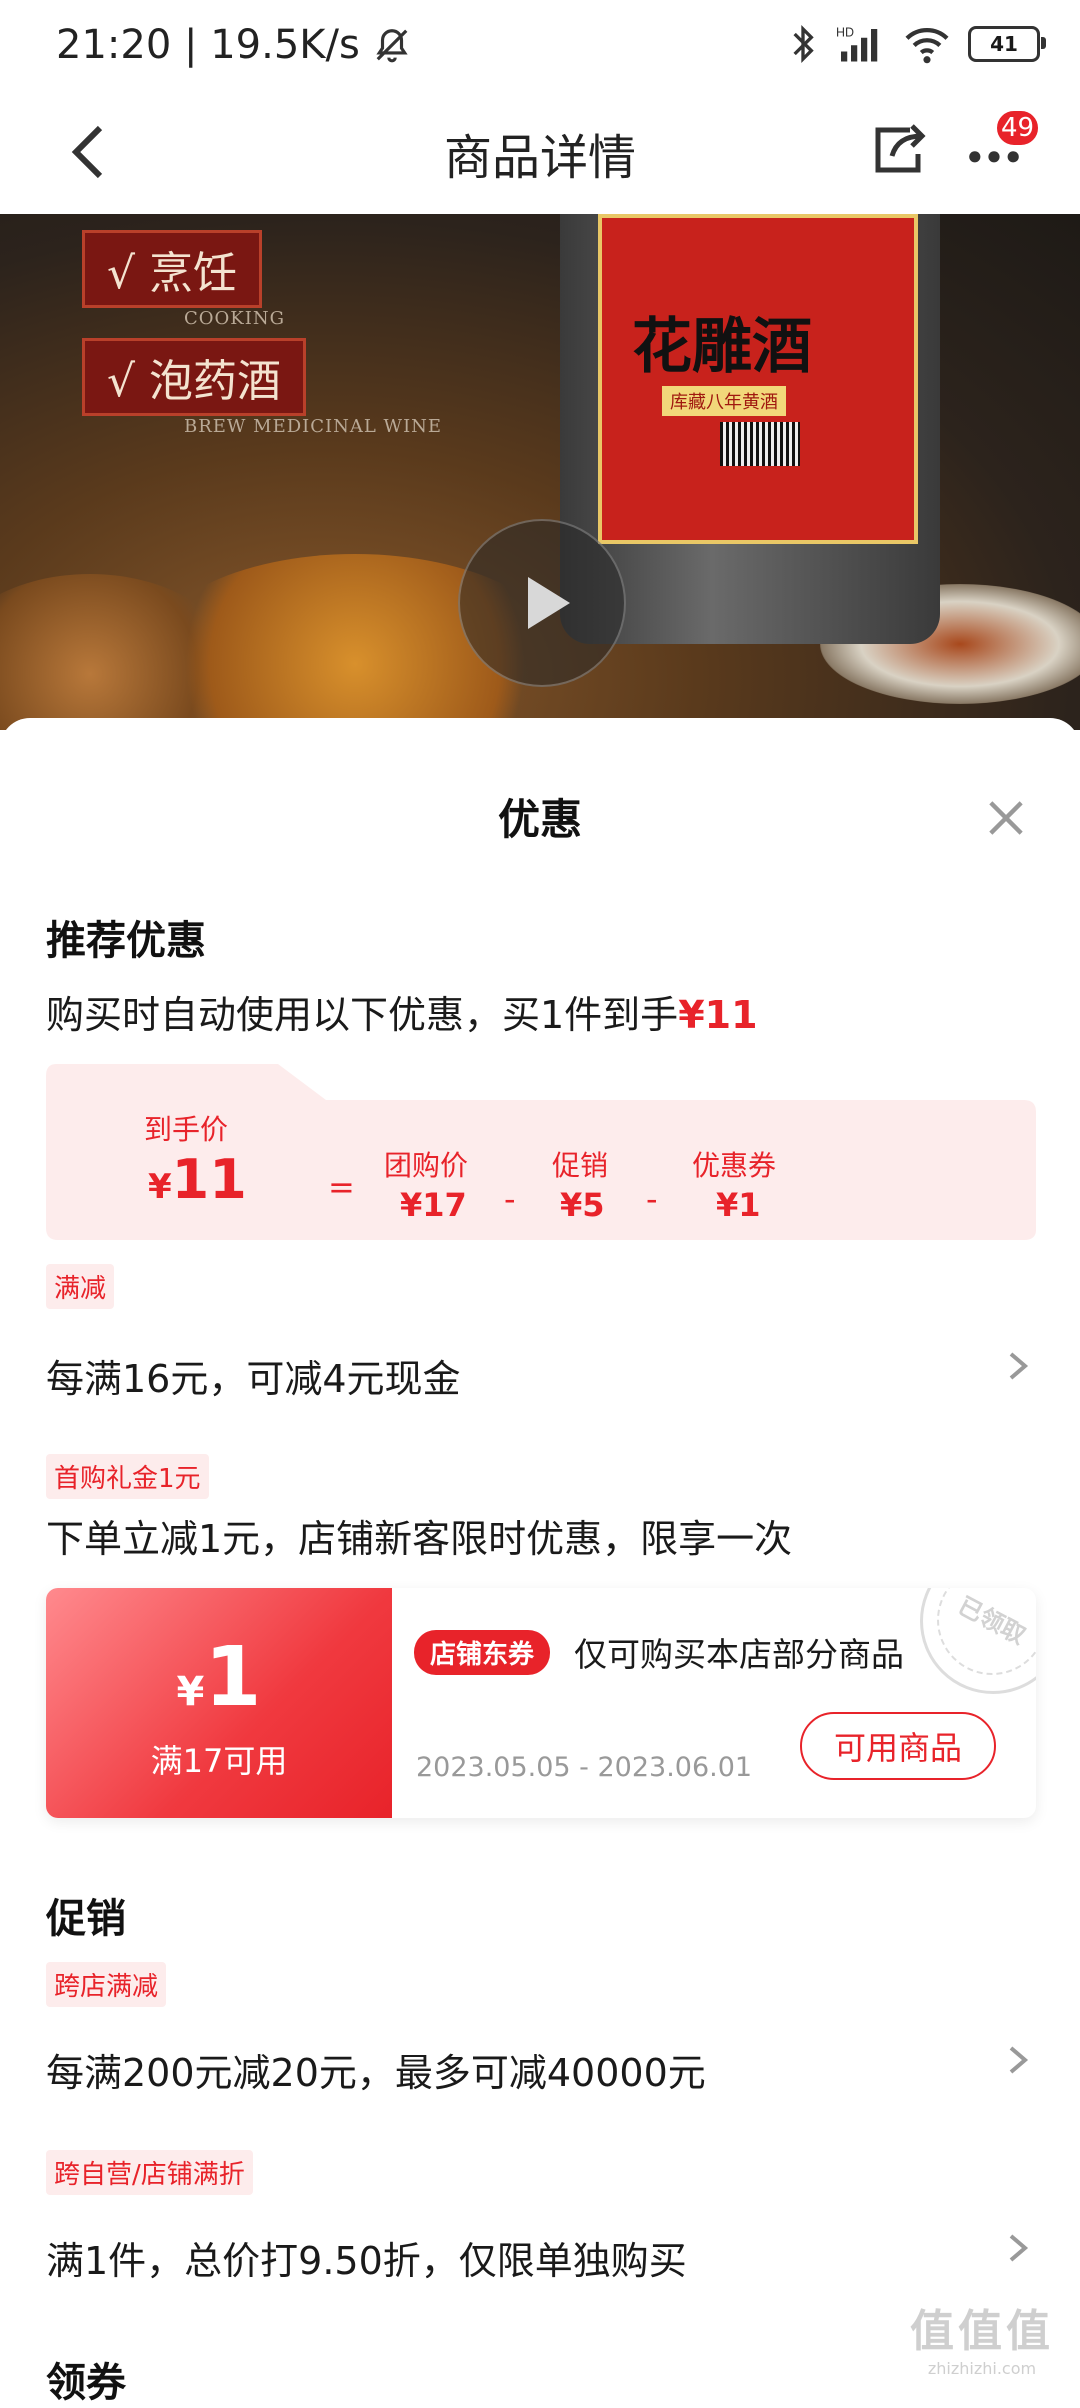 This screenshot has width=1080, height=2408. I want to click on status-bar: 21:20 | 19.5K/s HD 41, so click(540, 48).